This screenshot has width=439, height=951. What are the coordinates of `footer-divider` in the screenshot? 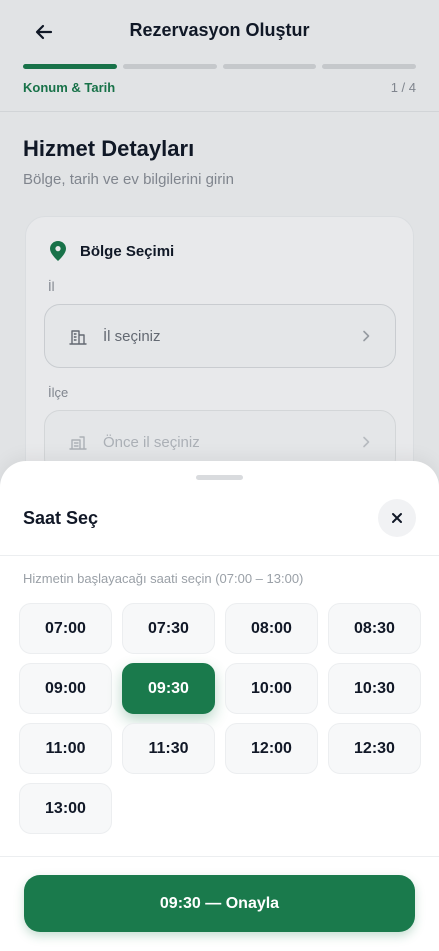 It's located at (219, 856).